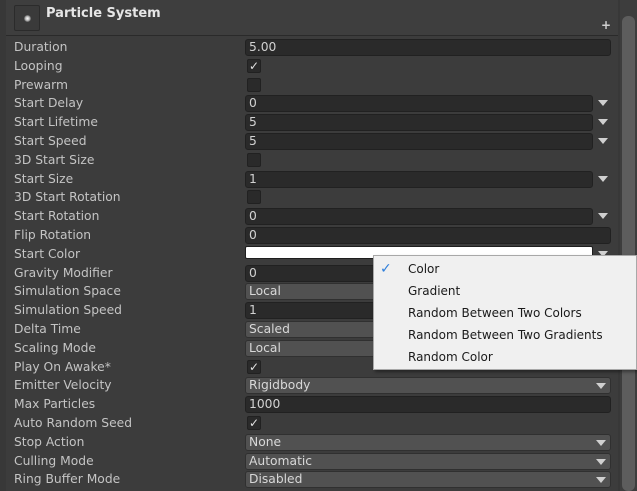 Image resolution: width=637 pixels, height=491 pixels. What do you see at coordinates (312, 66) in the screenshot?
I see `property-row: Looping ✓` at bounding box center [312, 66].